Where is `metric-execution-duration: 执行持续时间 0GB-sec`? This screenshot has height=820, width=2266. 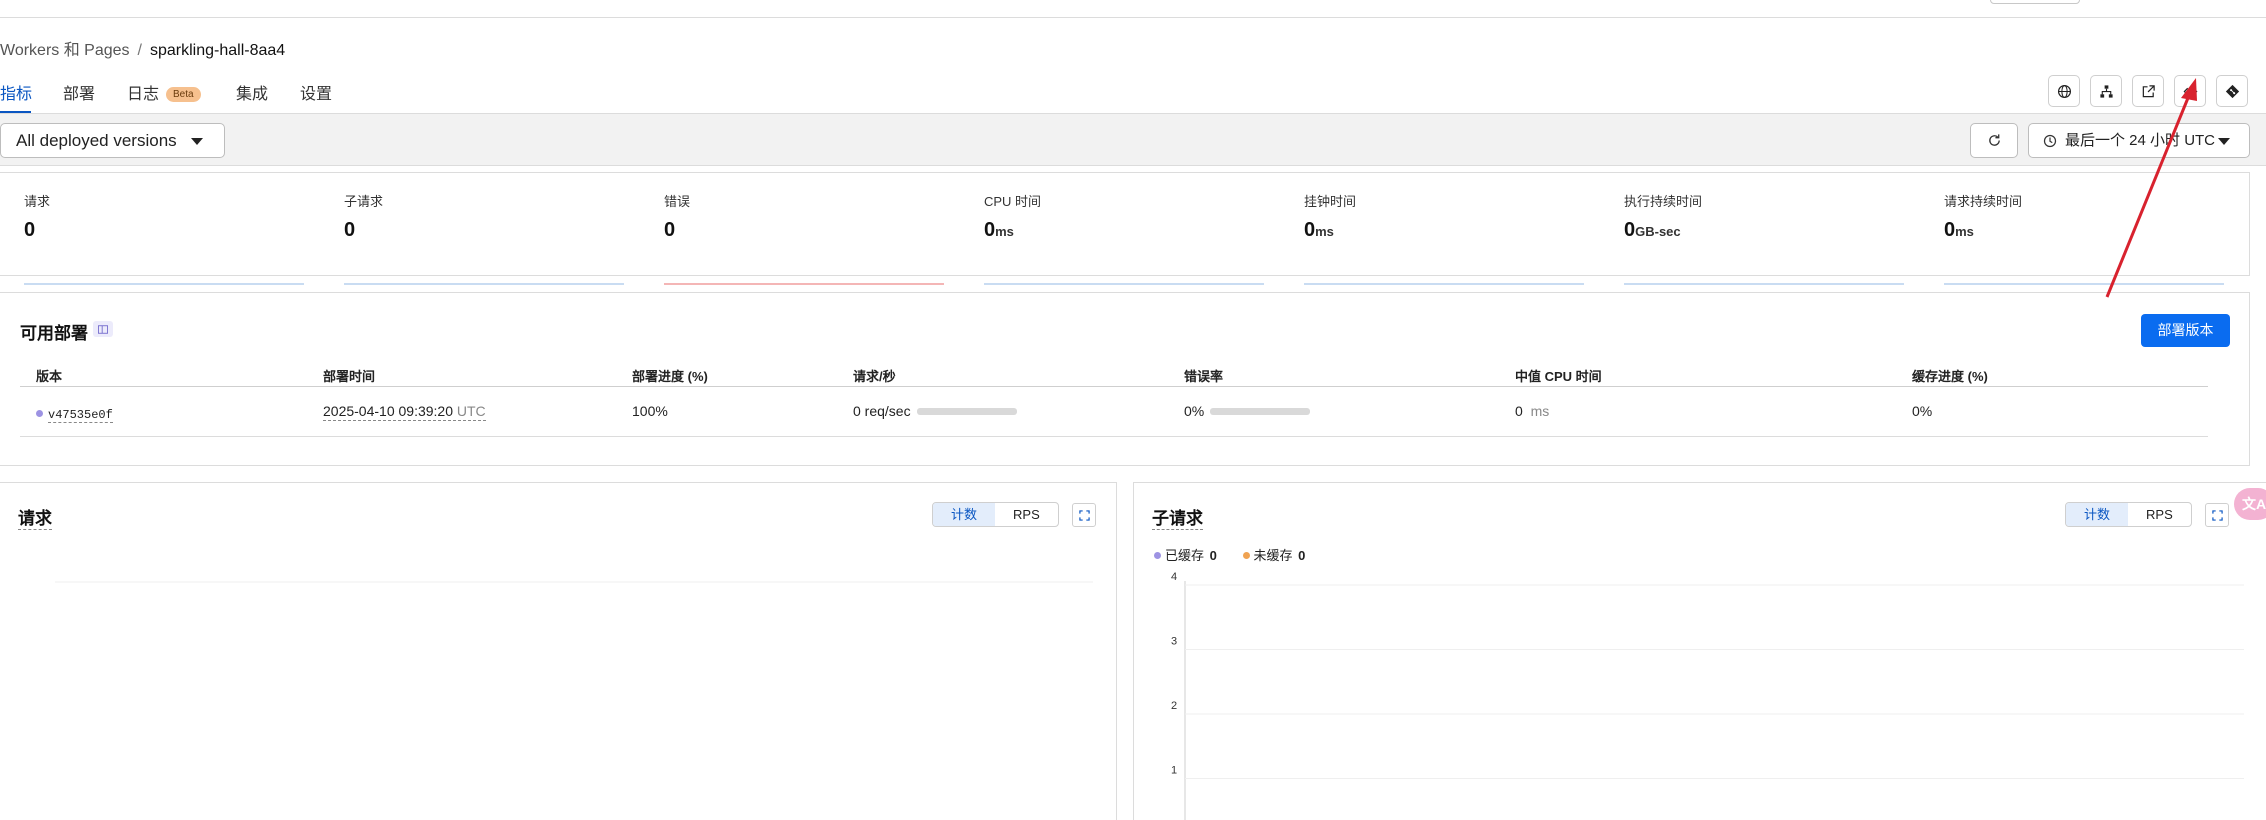 metric-execution-duration: 执行持续时间 0GB-sec is located at coordinates (1764, 238).